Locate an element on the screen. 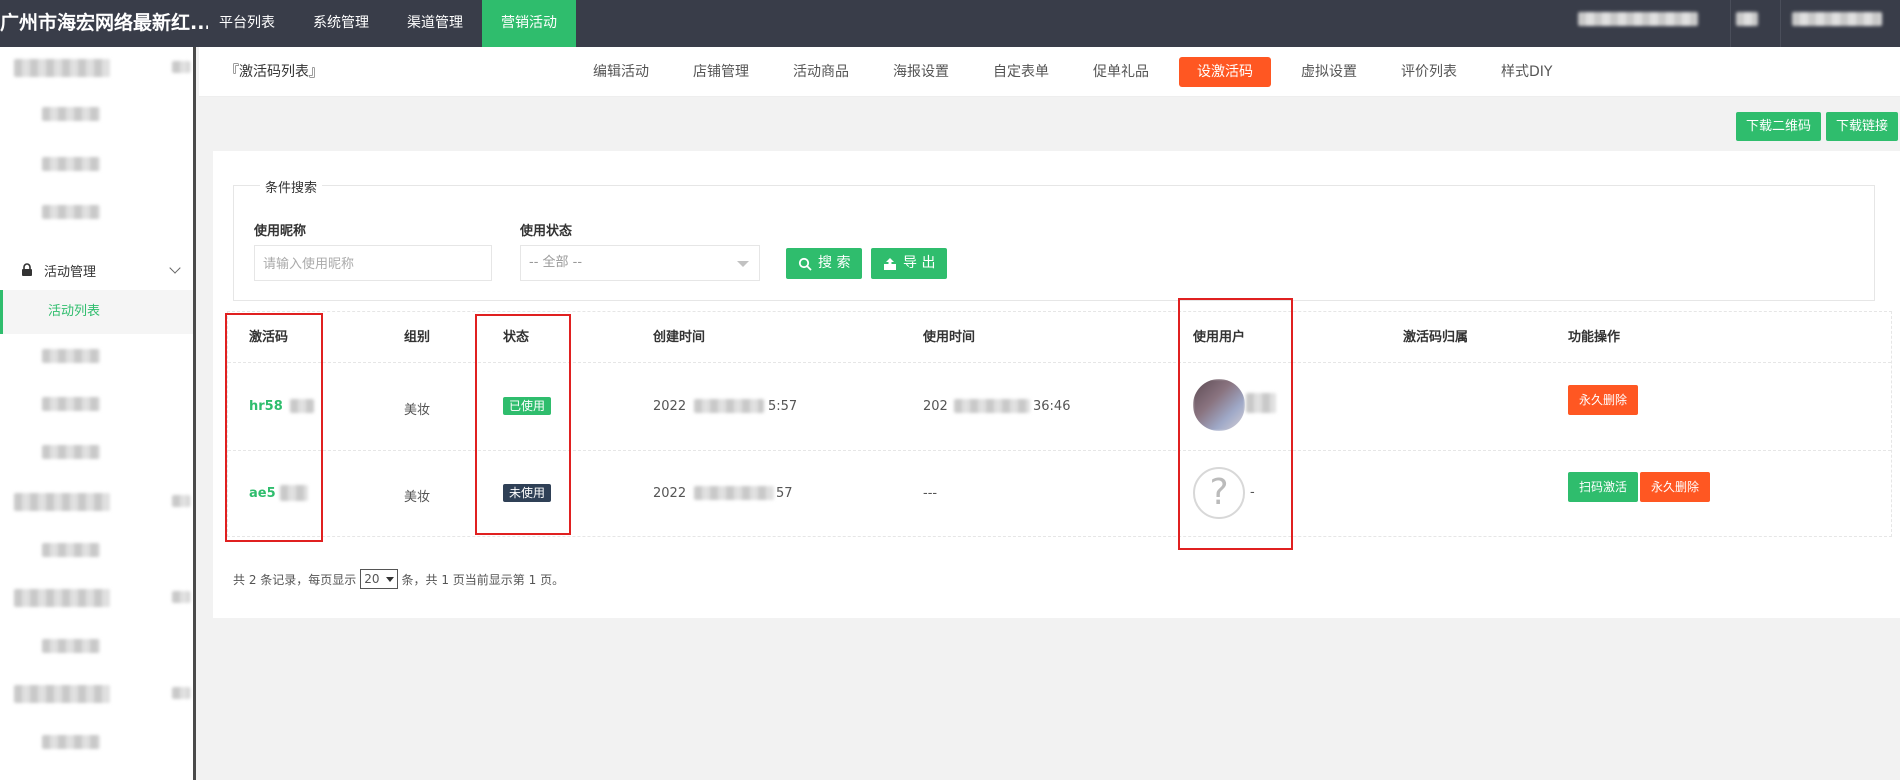 The image size is (1900, 780). status-select: -- 全部 -- is located at coordinates (640, 263).